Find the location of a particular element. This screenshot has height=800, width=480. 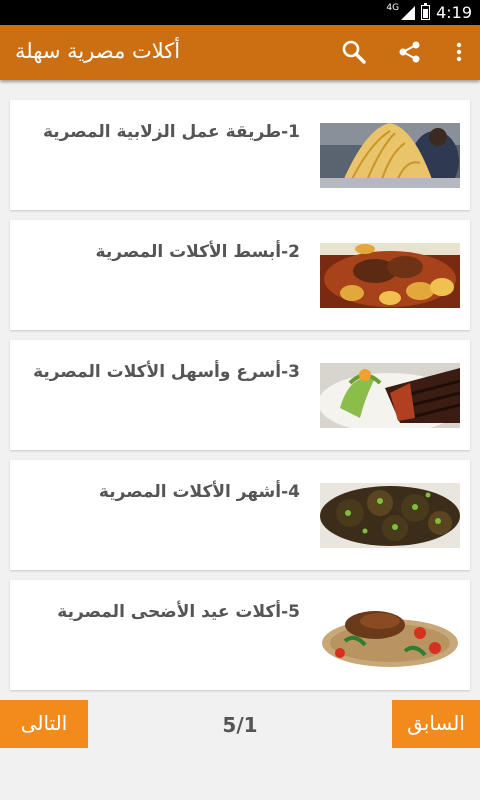

meat-rice-platter-photo is located at coordinates (390, 635).